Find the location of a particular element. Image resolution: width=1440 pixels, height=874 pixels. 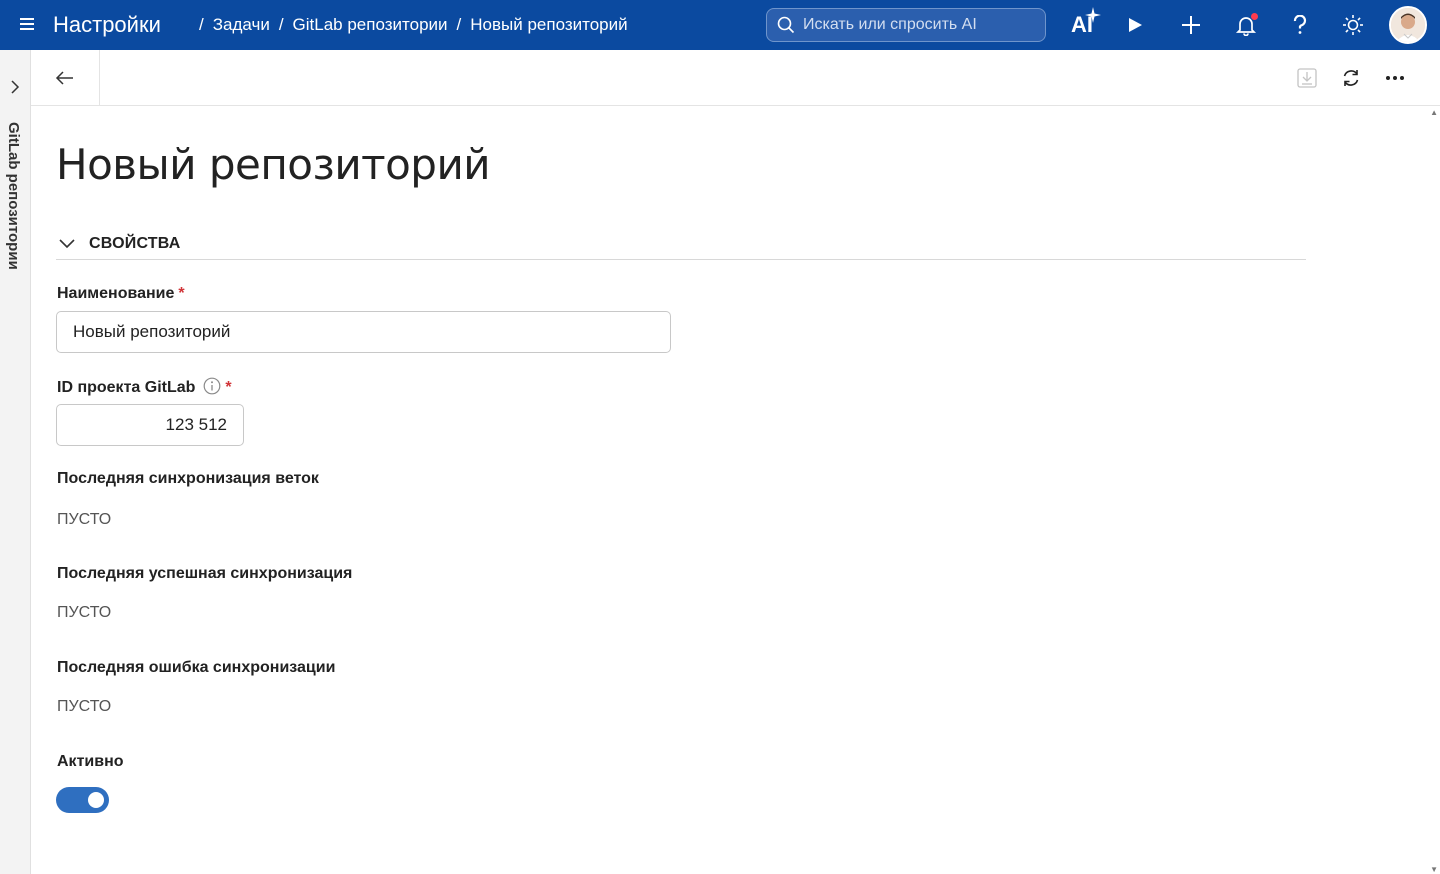

plus-icon is located at coordinates (1191, 25).